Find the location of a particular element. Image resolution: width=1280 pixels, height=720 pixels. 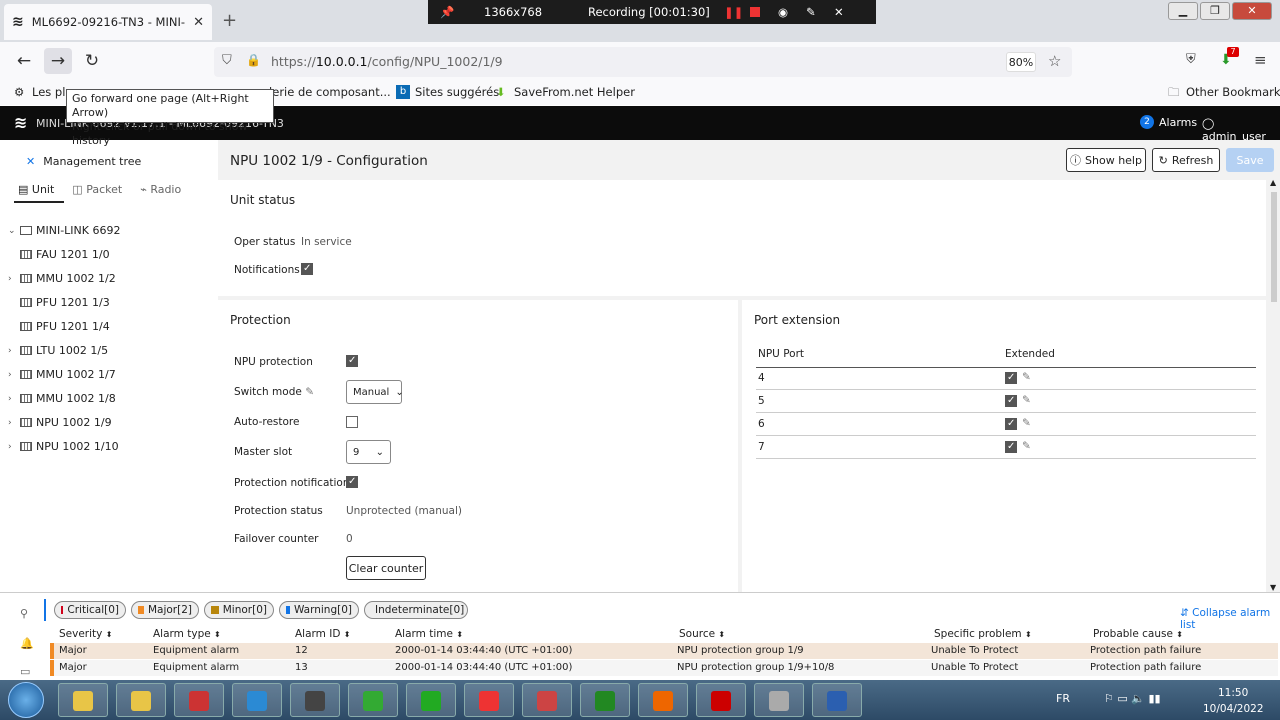

tree-item: PFU 1201 1/4 is located at coordinates (59, 326).